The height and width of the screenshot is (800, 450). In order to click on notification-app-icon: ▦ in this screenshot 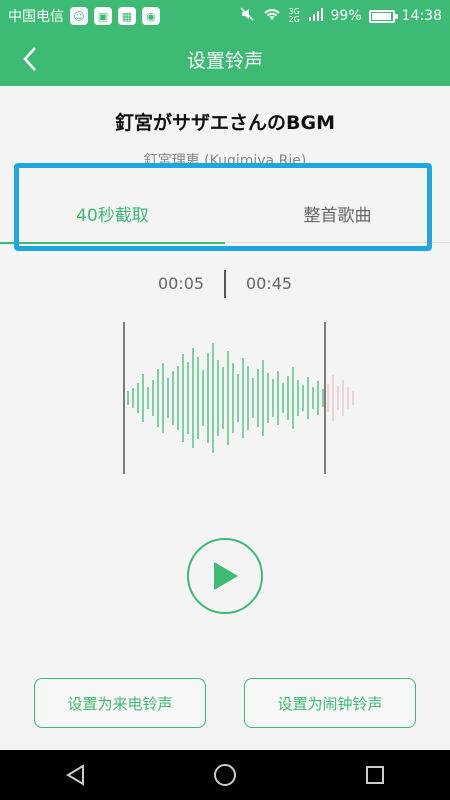, I will do `click(127, 16)`.